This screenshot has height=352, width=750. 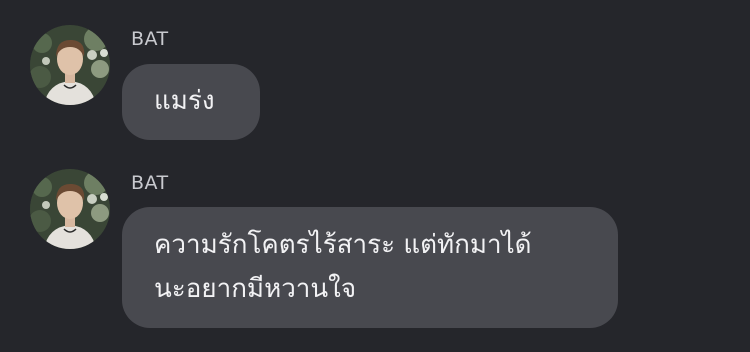 I want to click on message-text-line-1: ความรักโคตรไร้สาระ แต่ทักมาได้, so click(x=343, y=245).